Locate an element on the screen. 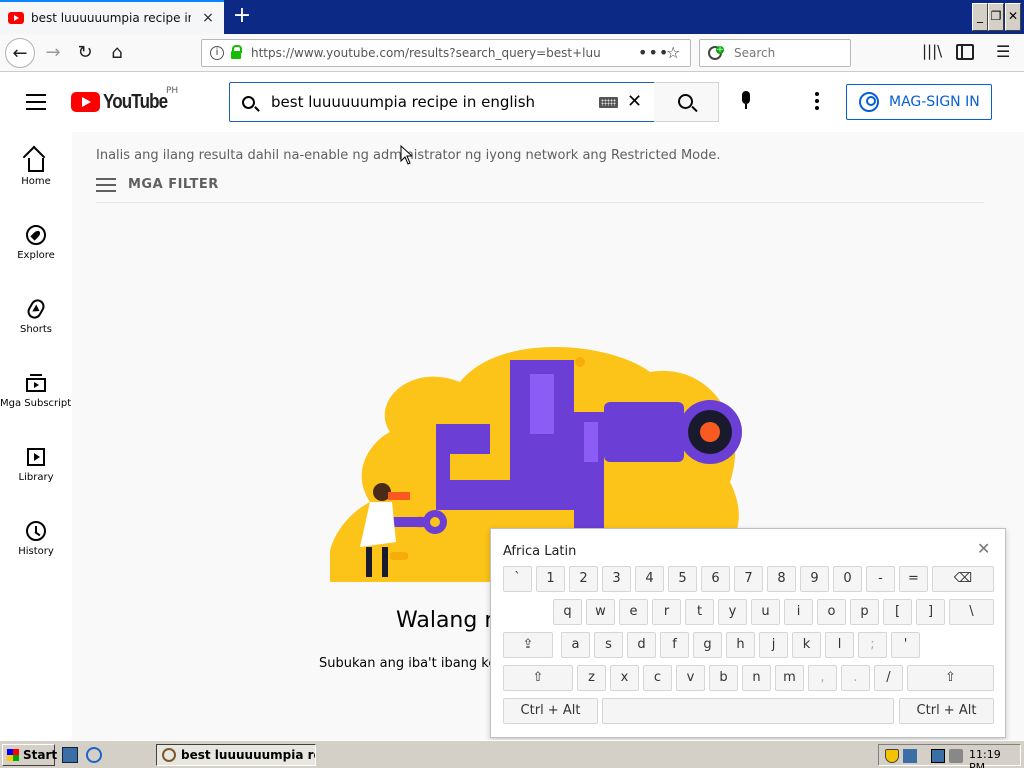  key: p is located at coordinates (864, 612).